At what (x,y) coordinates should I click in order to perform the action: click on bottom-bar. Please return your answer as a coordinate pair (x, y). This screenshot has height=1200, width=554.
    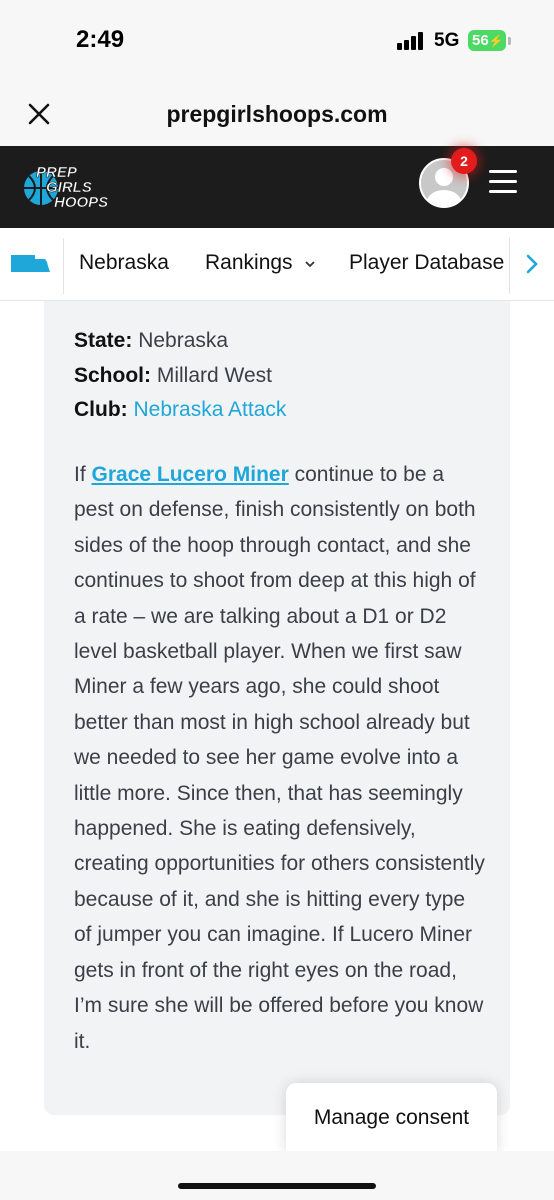
    Looking at the image, I should click on (277, 1175).